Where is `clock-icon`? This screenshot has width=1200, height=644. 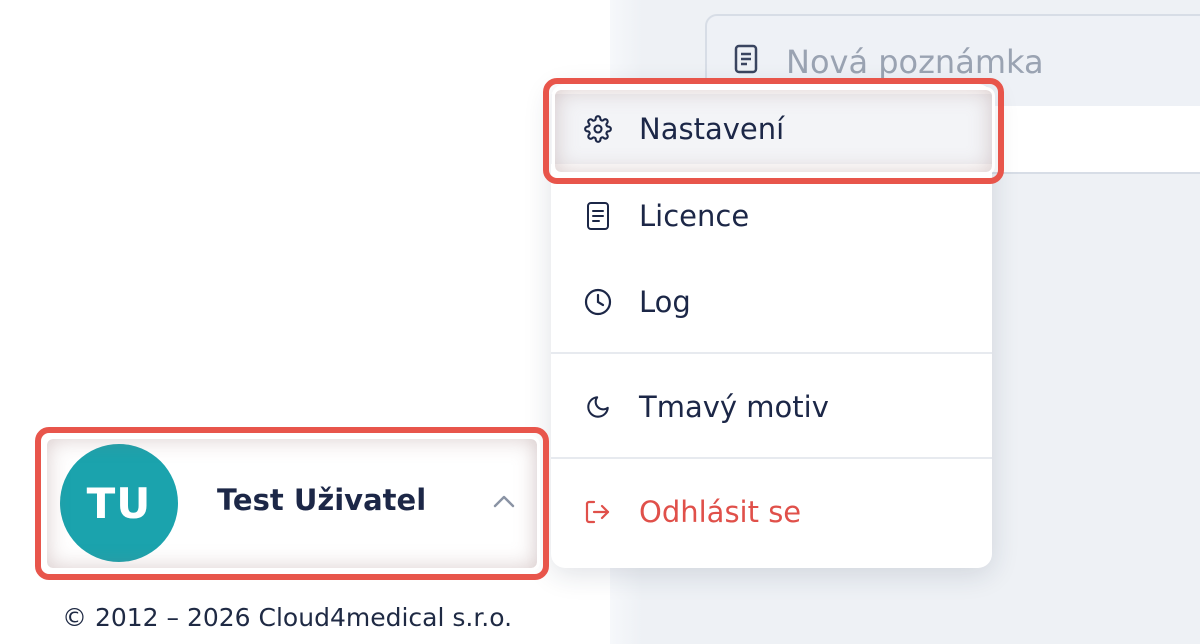 clock-icon is located at coordinates (598, 302).